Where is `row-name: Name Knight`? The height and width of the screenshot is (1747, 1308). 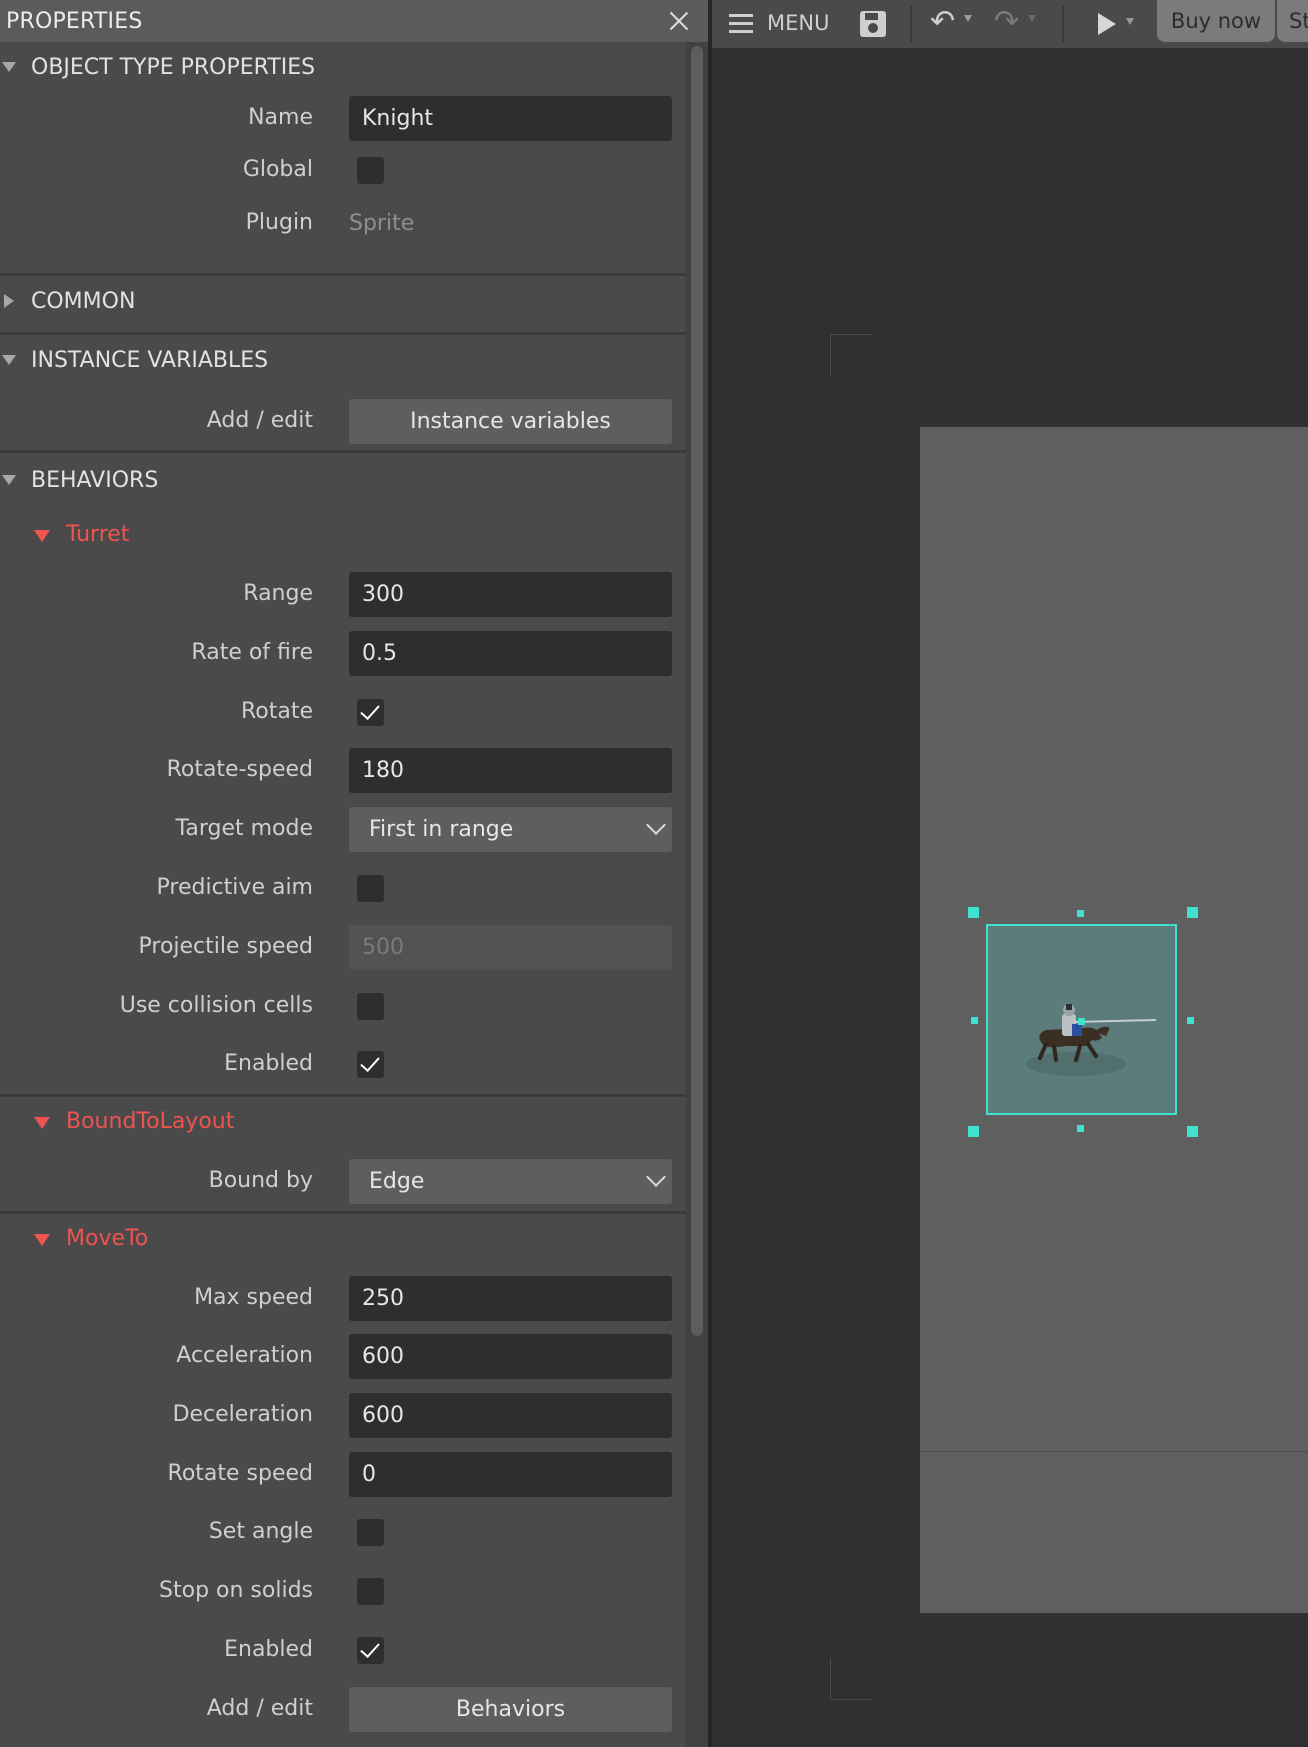
row-name: Name Knight is located at coordinates (343, 118).